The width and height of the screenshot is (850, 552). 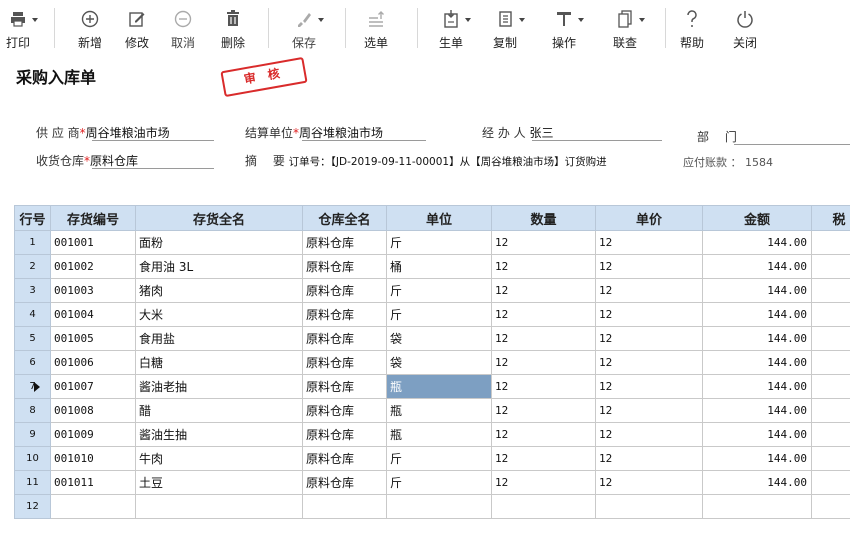 I want to click on table-row: 10 001010 牛肉 原料仓库斤 12 12 144.00, so click(x=432, y=458).